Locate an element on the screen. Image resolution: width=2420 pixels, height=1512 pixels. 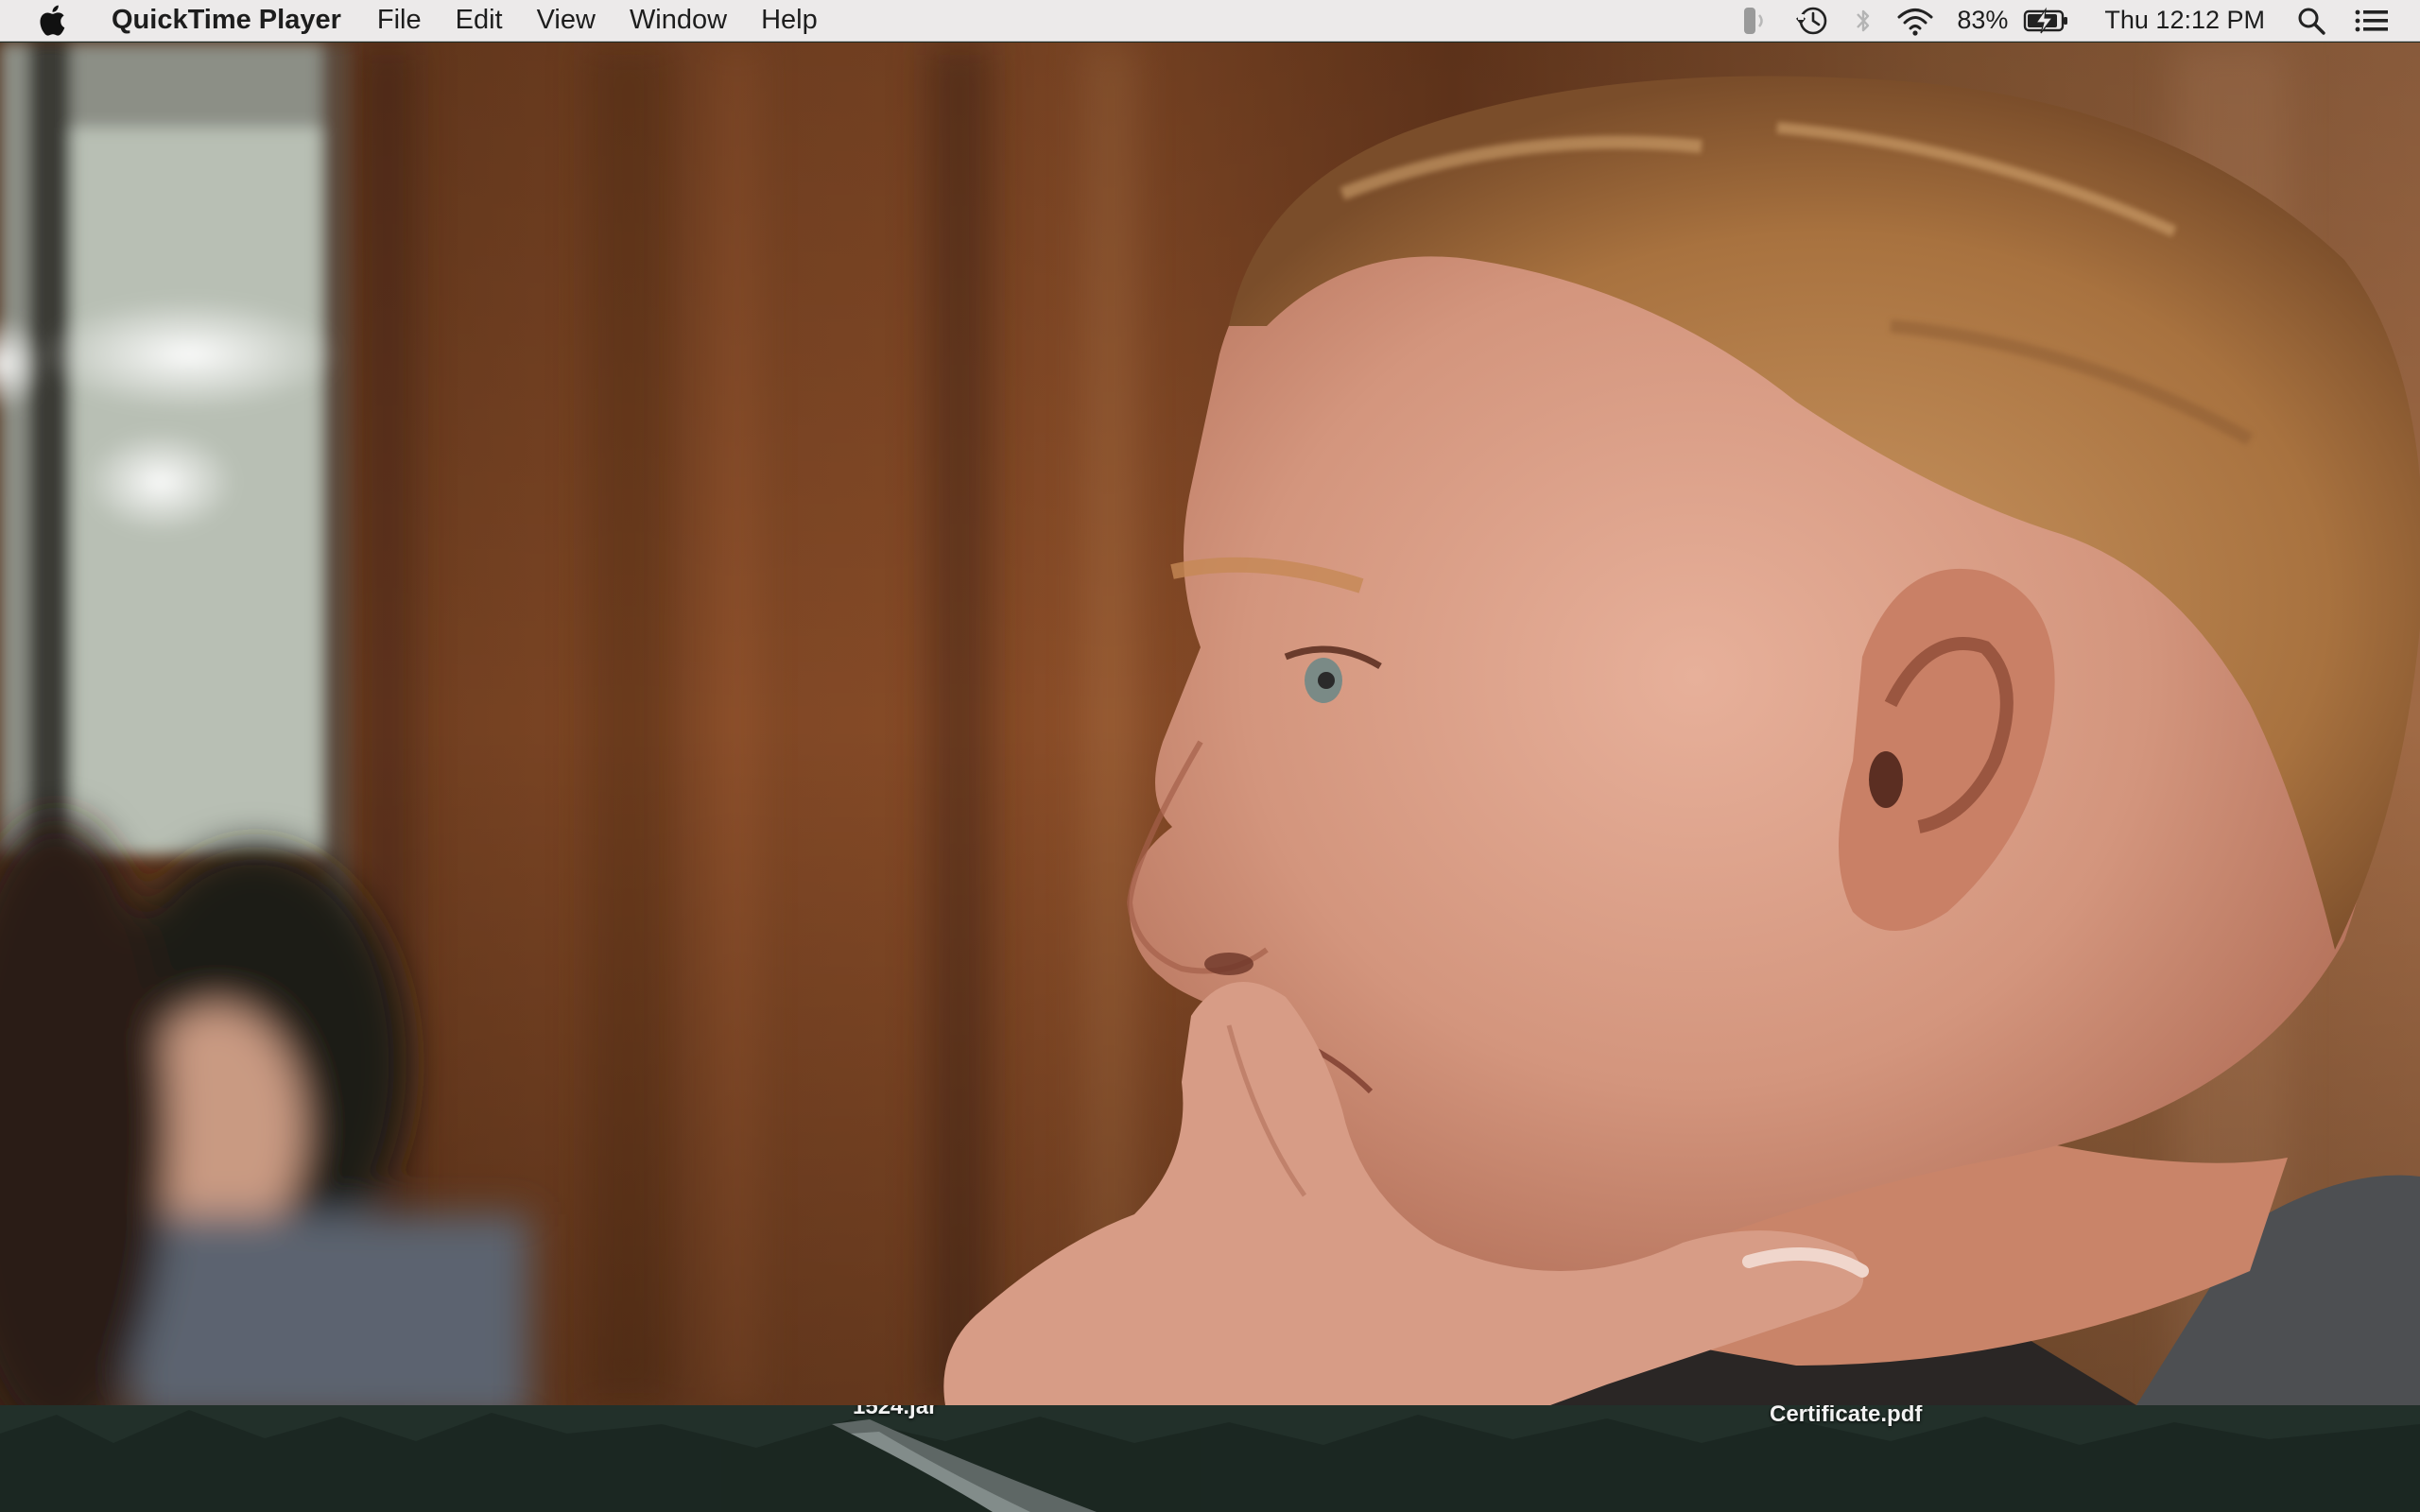
menu-edit: Edit is located at coordinates (479, 20).